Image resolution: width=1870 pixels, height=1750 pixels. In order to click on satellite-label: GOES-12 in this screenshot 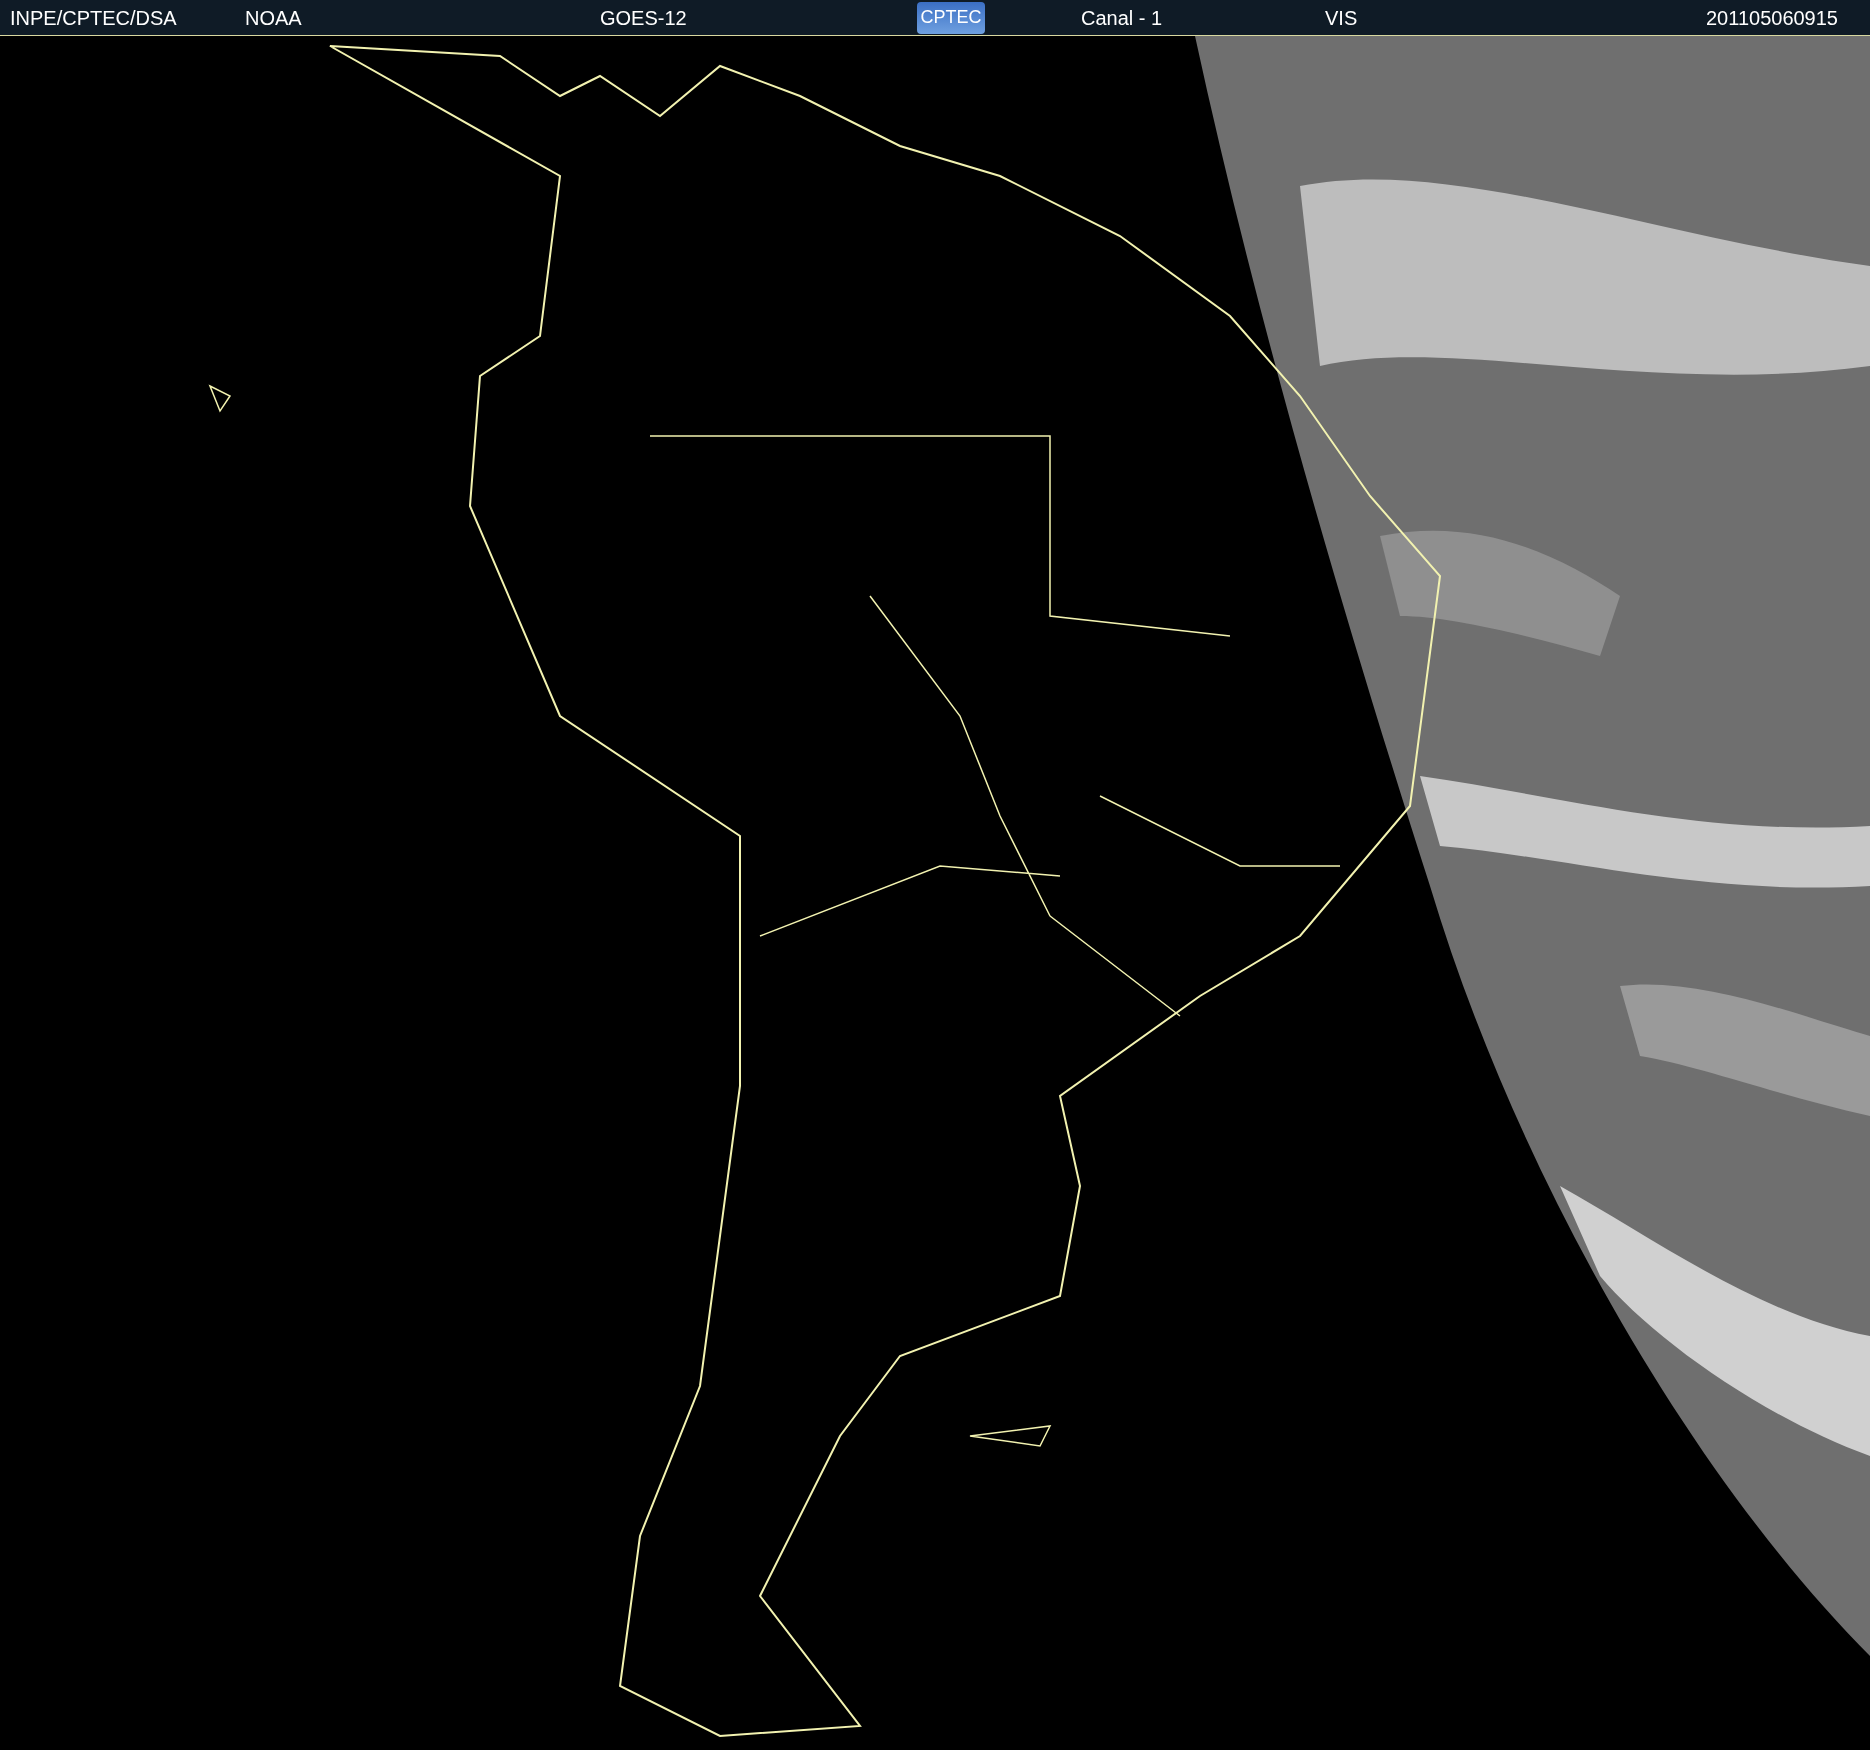, I will do `click(644, 17)`.